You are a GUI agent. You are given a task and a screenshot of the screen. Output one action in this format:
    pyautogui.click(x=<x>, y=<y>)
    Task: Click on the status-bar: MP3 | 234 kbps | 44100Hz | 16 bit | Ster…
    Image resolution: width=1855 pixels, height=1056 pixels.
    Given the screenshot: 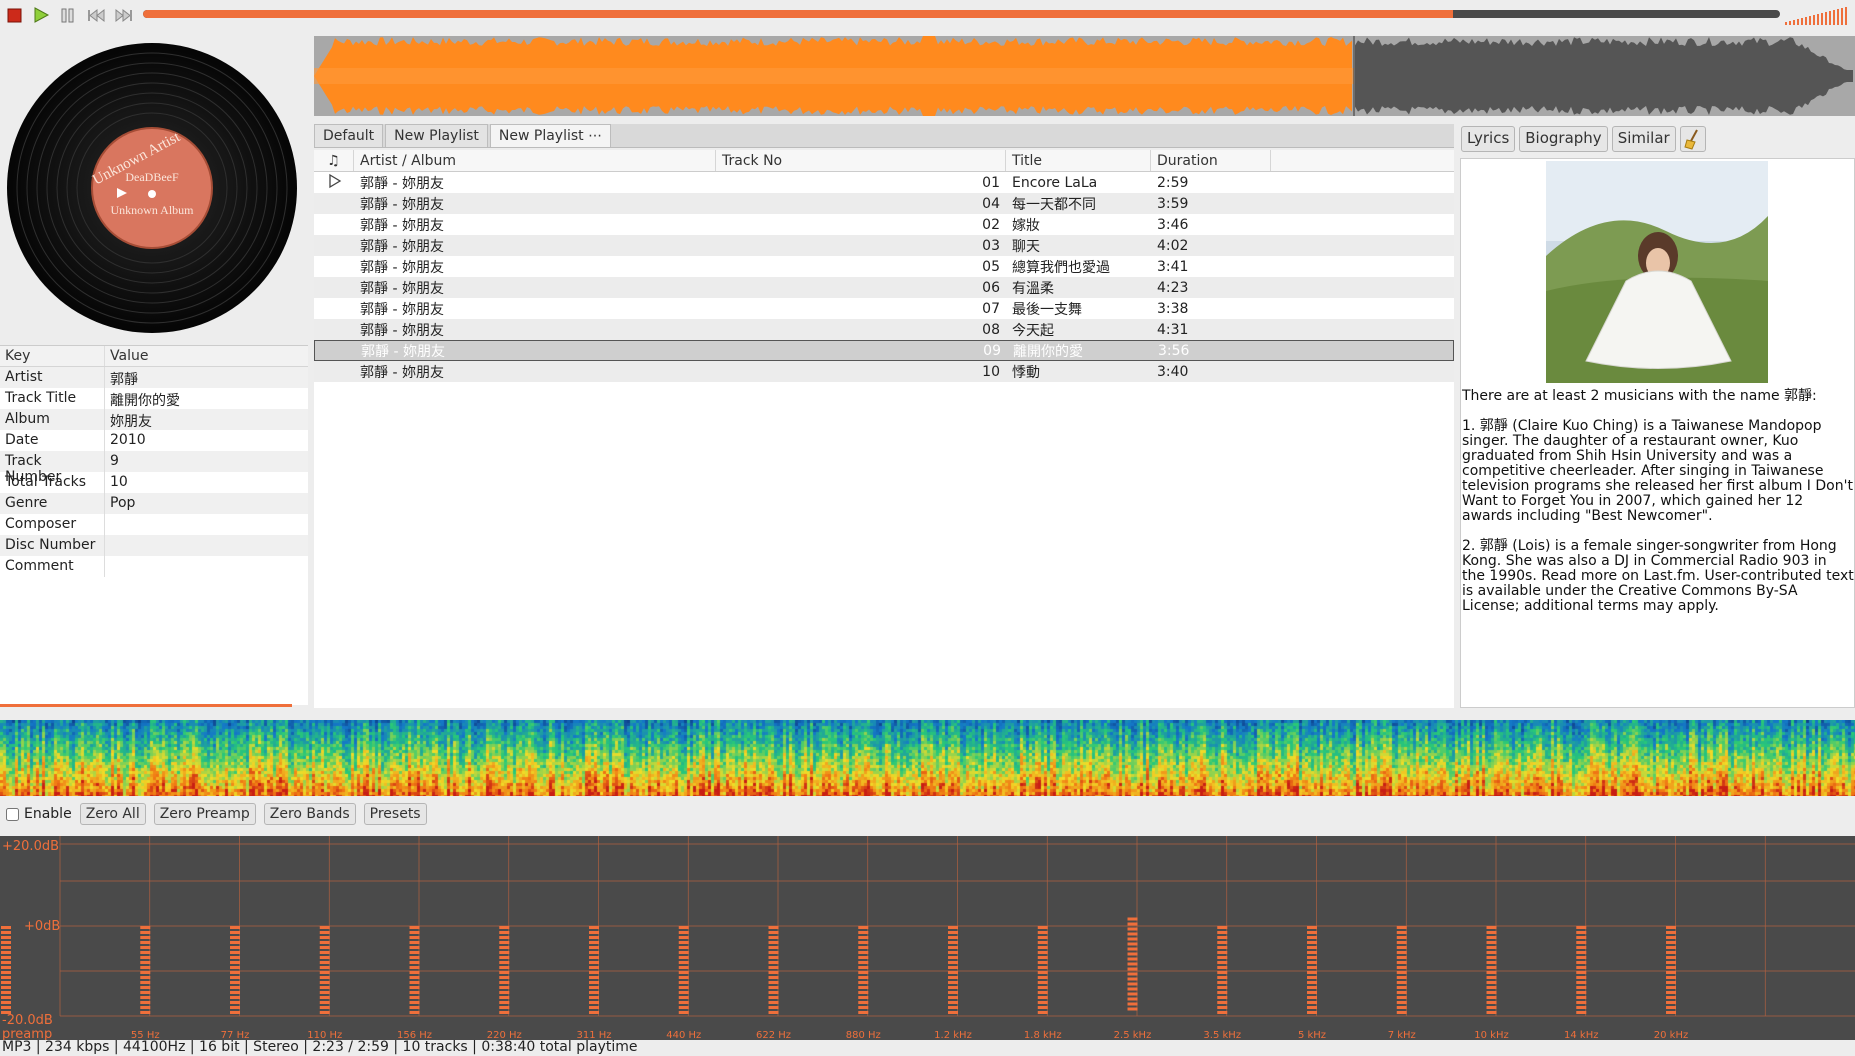 What is the action you would take?
    pyautogui.click(x=320, y=1047)
    